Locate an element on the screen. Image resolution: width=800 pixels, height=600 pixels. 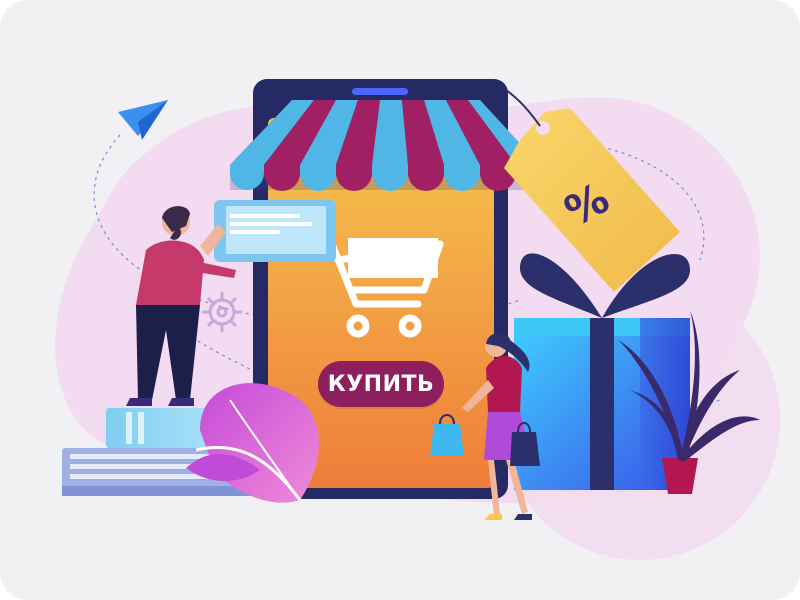
paper-plane-icon is located at coordinates (143, 120).